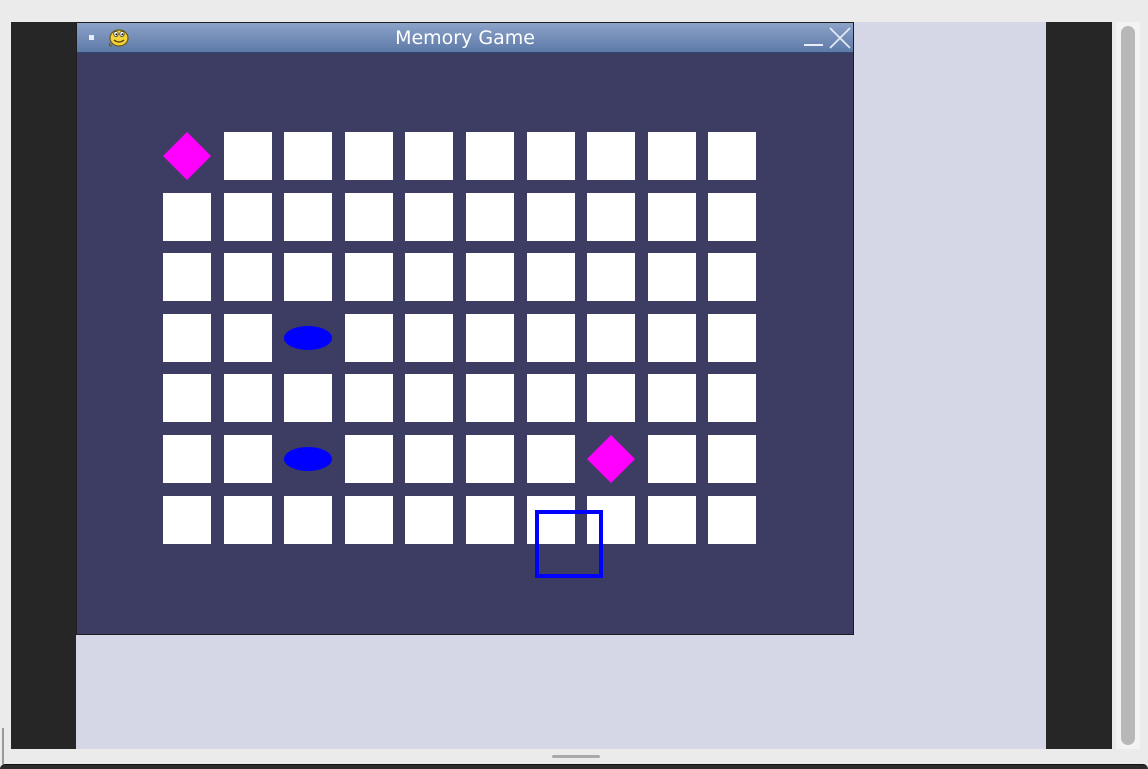 Image resolution: width=1148 pixels, height=769 pixels. I want to click on close-icon, so click(840, 38).